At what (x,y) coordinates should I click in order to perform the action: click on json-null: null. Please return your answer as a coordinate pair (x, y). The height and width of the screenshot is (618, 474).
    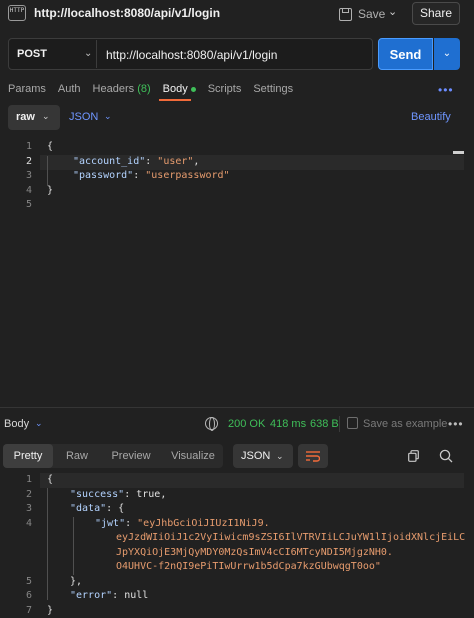
    Looking at the image, I should click on (136, 595).